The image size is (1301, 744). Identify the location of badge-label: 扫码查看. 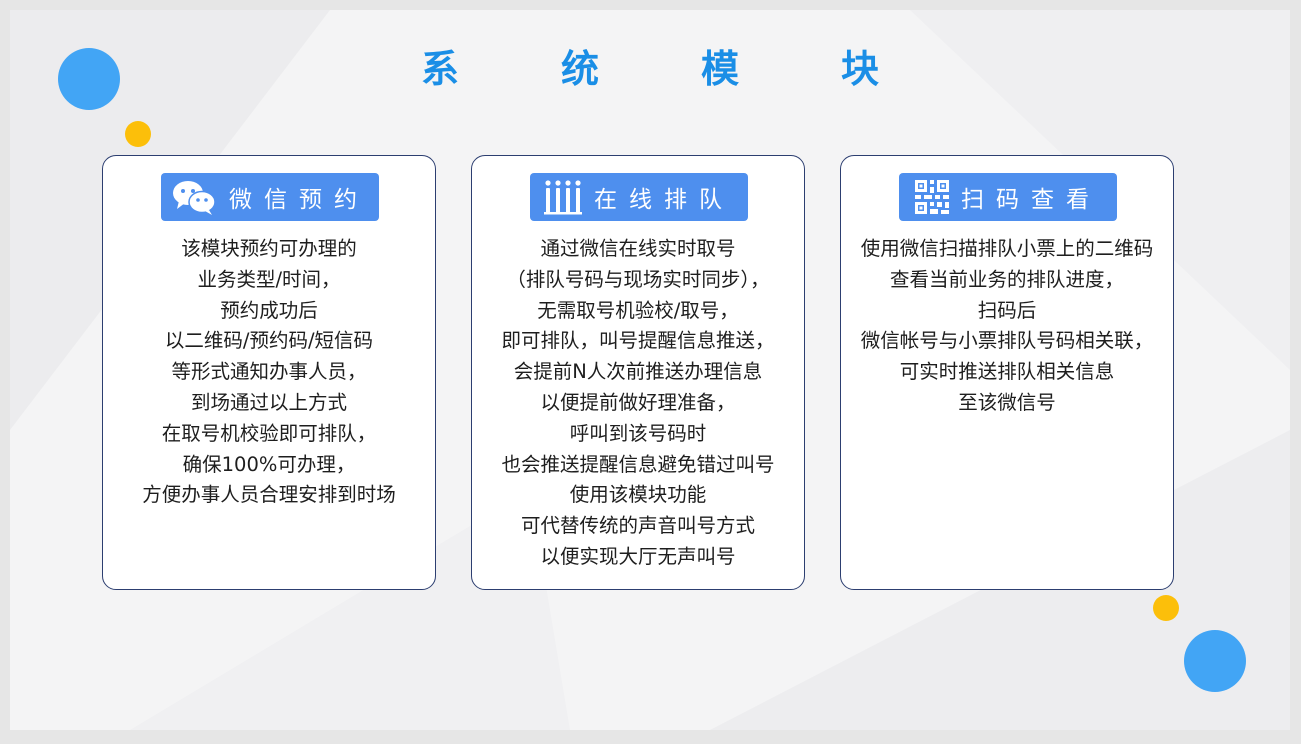
(1031, 200).